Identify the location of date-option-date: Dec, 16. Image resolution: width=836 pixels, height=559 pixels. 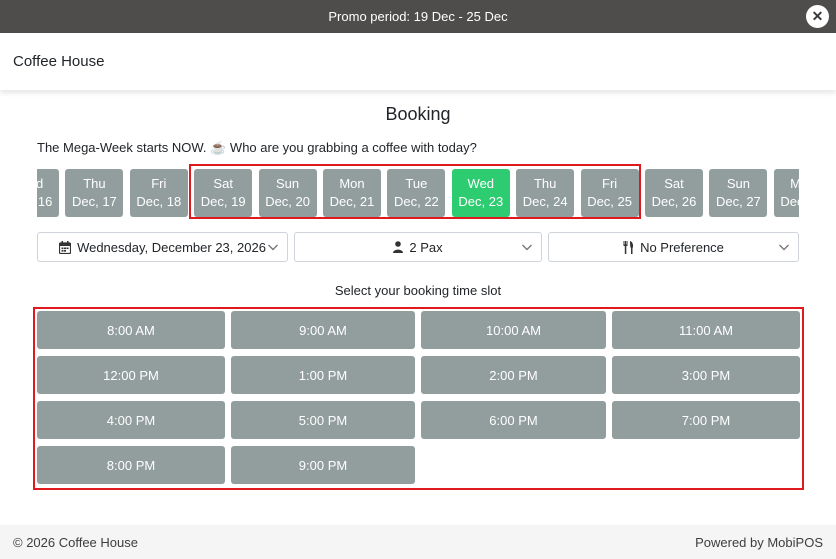
(45, 201).